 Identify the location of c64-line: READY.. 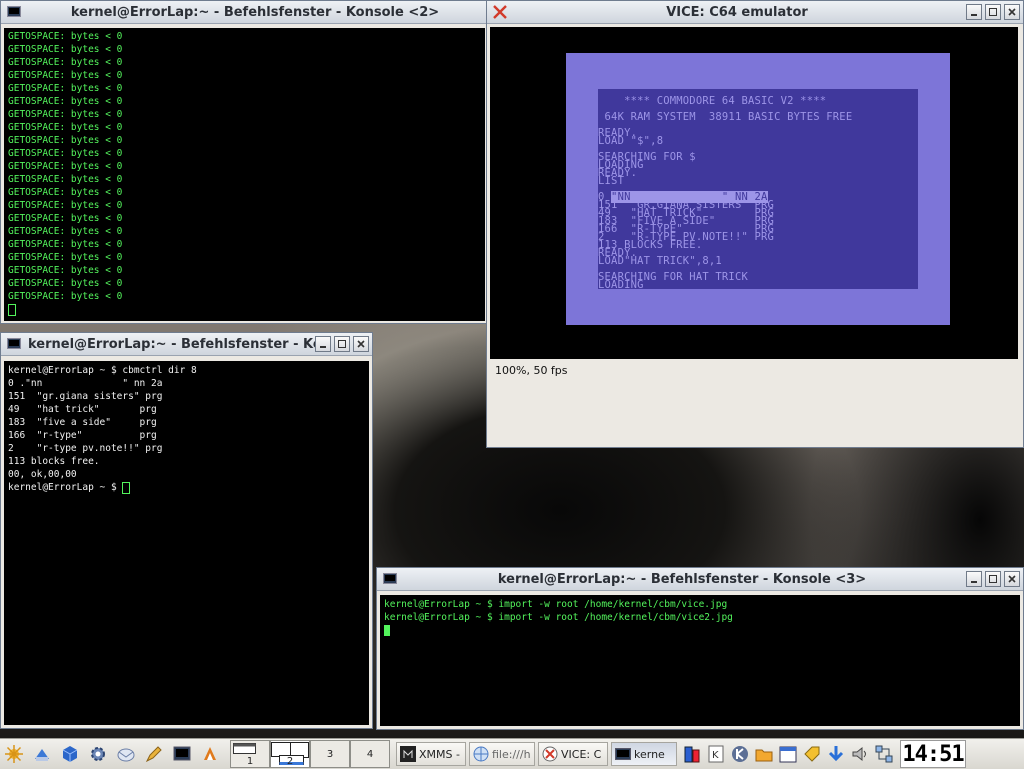
(618, 173).